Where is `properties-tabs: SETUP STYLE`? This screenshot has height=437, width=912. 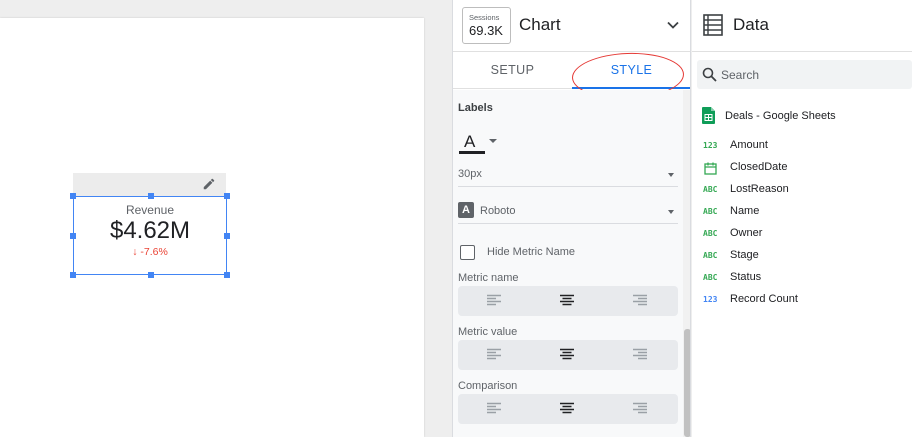
properties-tabs: SETUP STYLE is located at coordinates (571, 71).